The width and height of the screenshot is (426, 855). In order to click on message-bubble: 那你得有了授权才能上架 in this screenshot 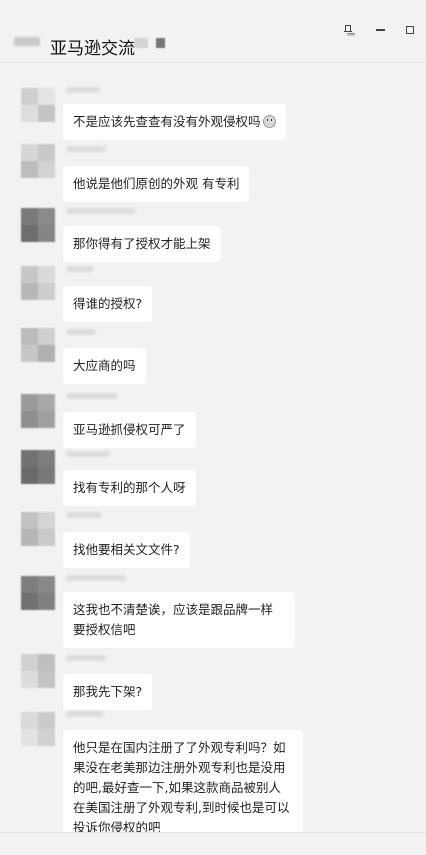, I will do `click(142, 244)`.